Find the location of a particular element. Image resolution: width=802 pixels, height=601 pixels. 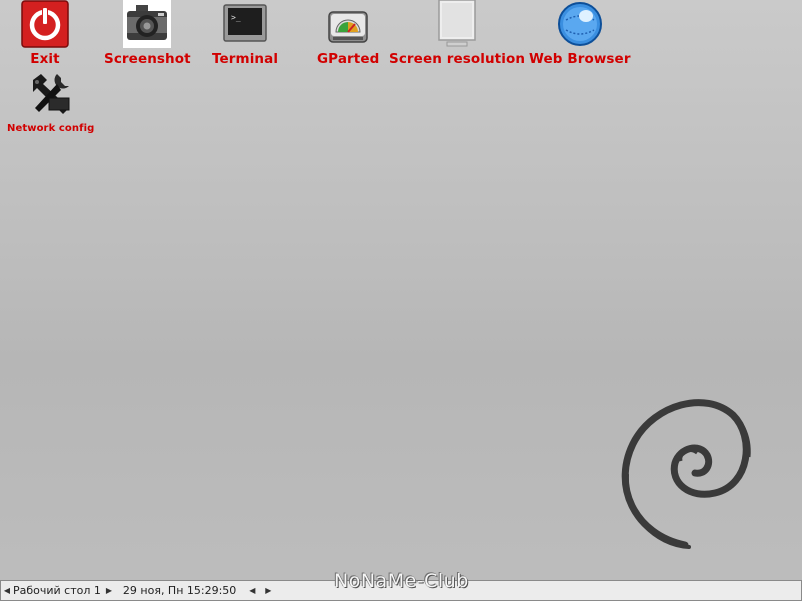

desktop-icon-screen-resolution: Screen resolution is located at coordinates (457, 33).